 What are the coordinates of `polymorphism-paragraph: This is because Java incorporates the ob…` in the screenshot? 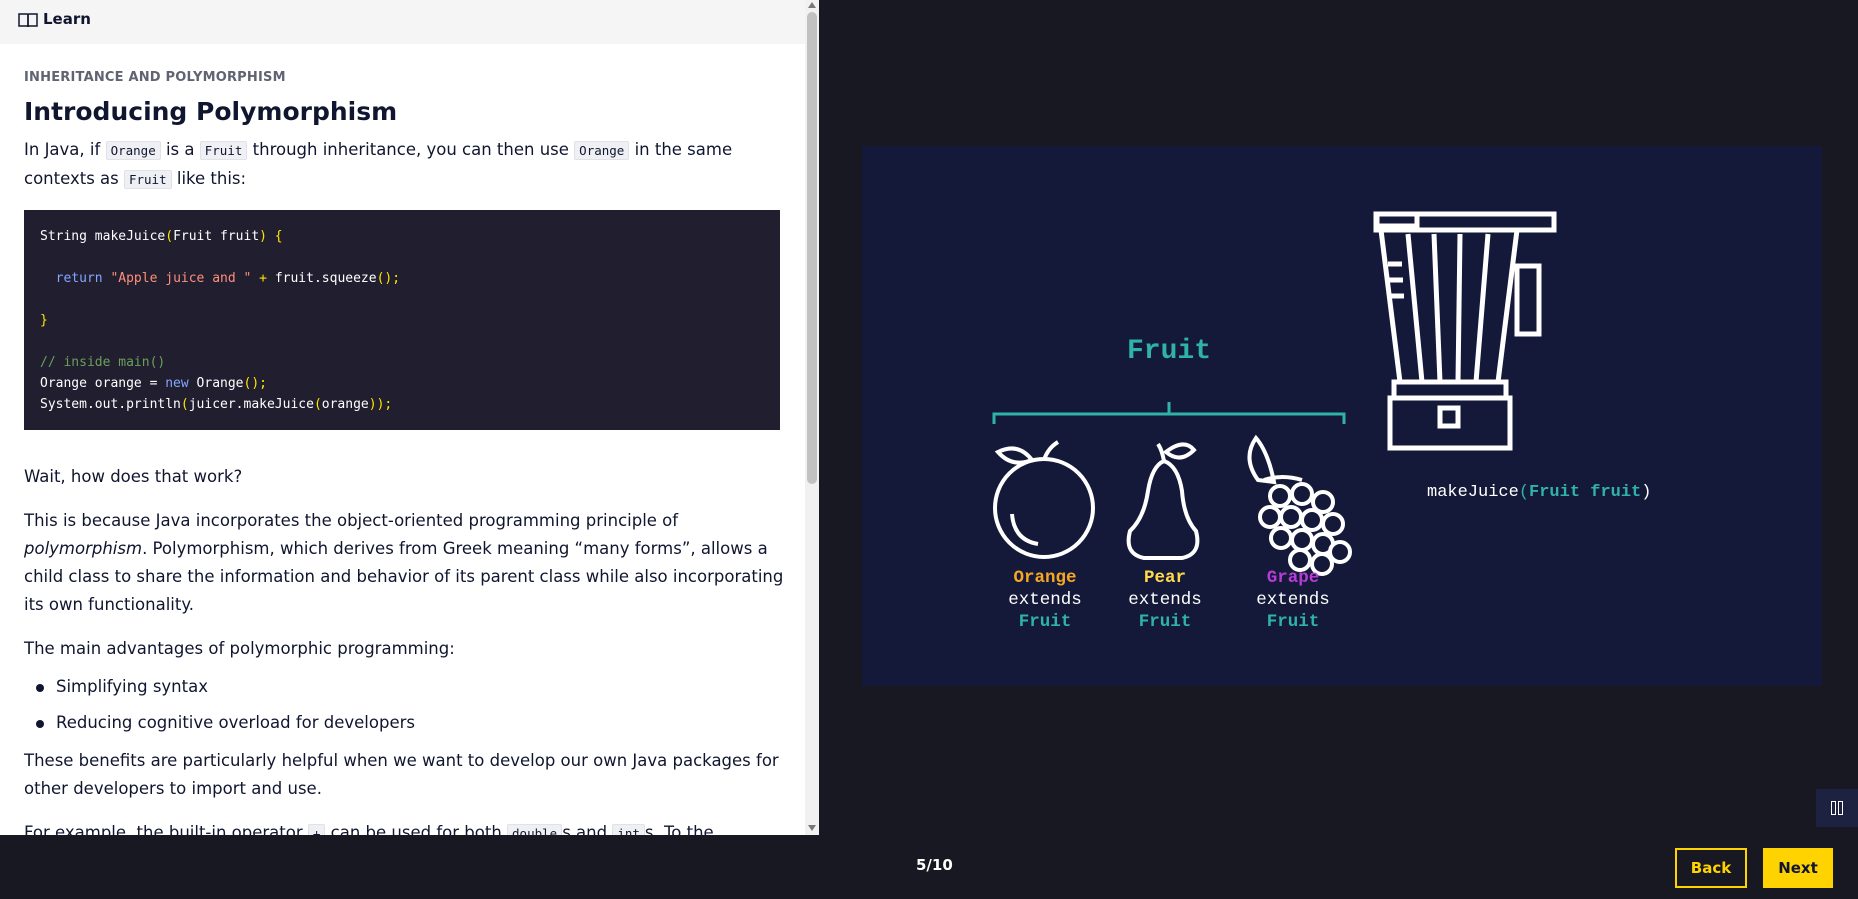 It's located at (404, 562).